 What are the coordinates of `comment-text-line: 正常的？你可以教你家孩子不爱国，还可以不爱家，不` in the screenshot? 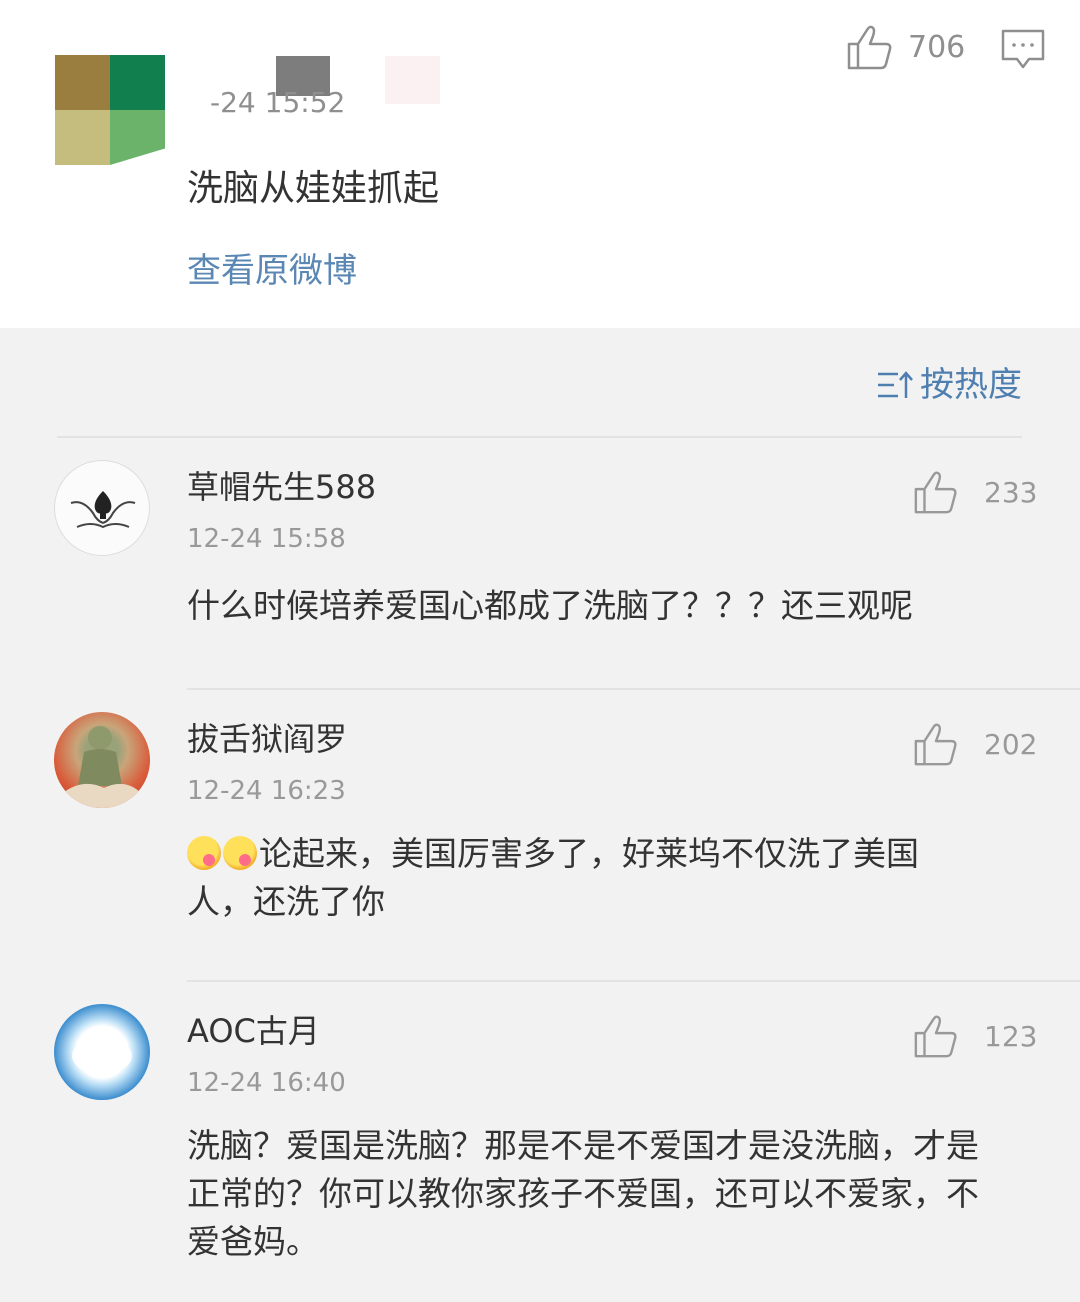 It's located at (583, 1193).